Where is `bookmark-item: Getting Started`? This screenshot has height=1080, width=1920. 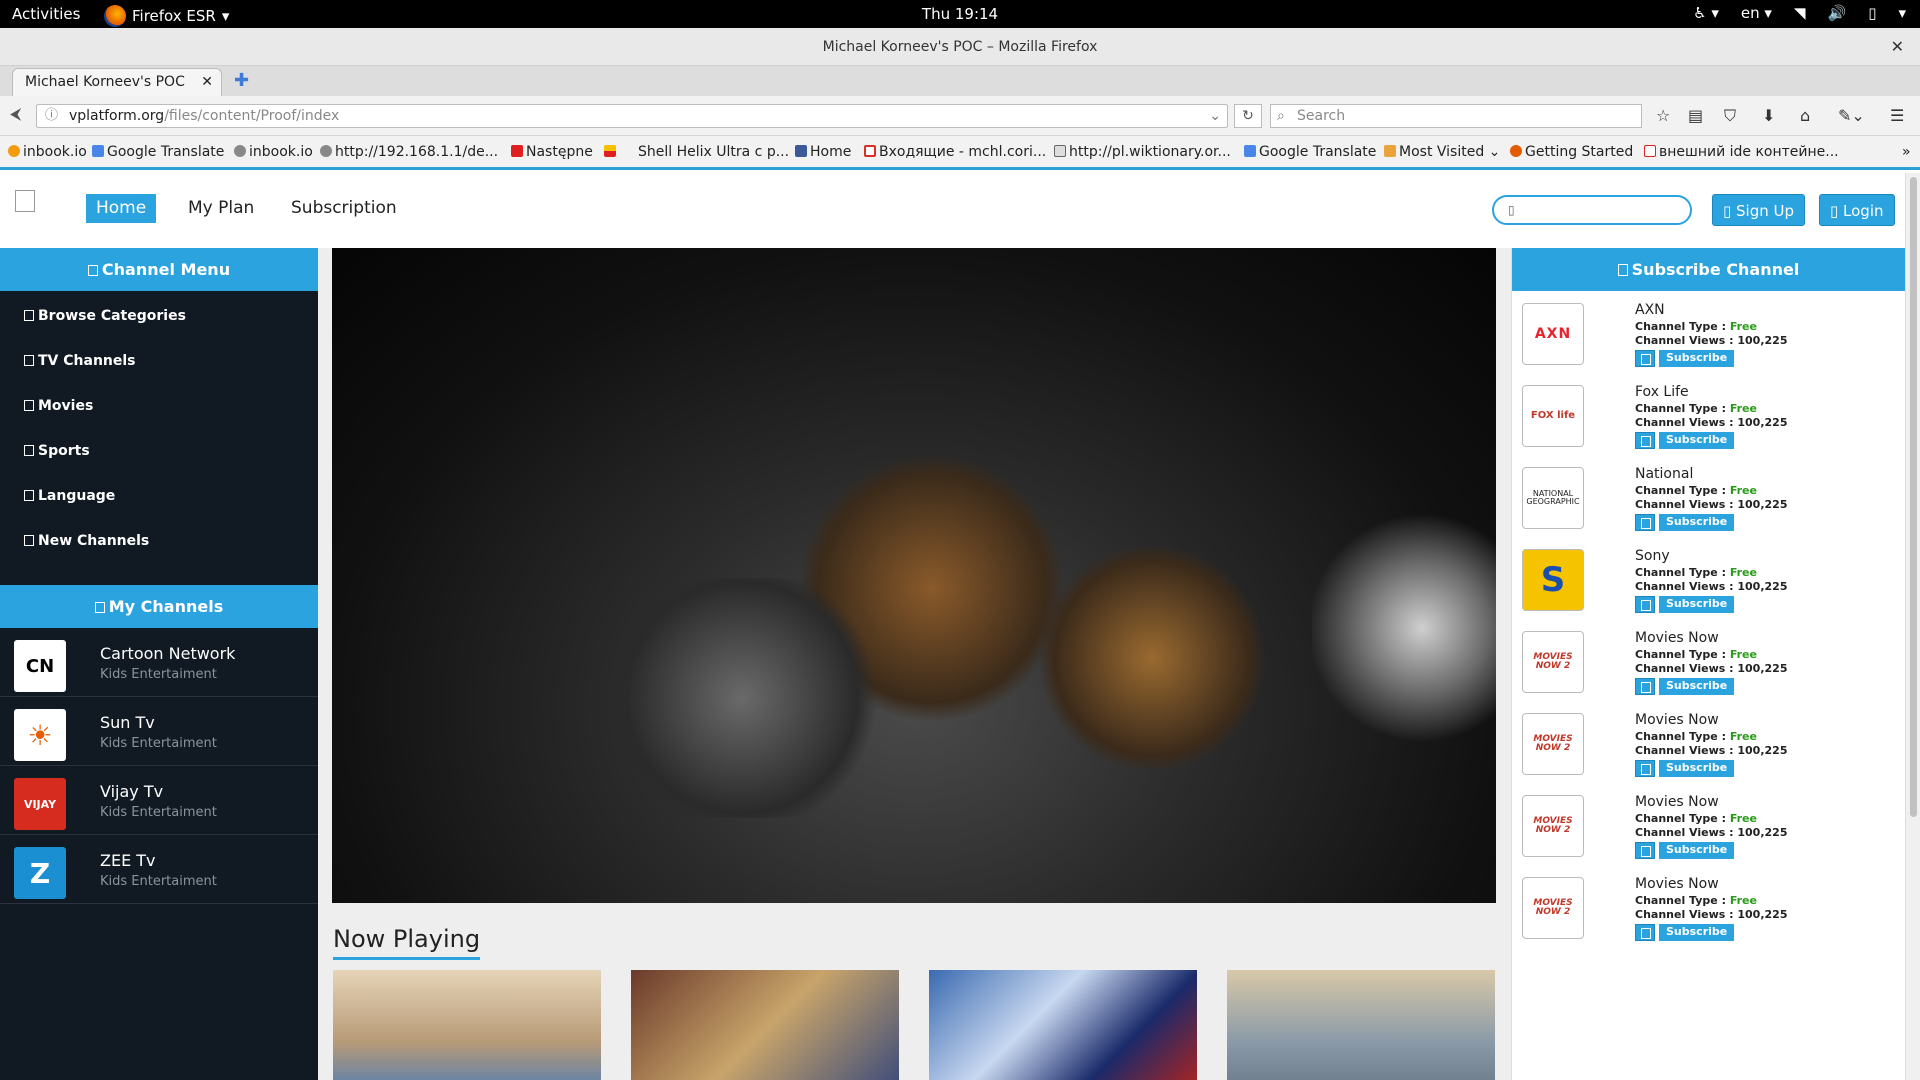 bookmark-item: Getting Started is located at coordinates (1571, 152).